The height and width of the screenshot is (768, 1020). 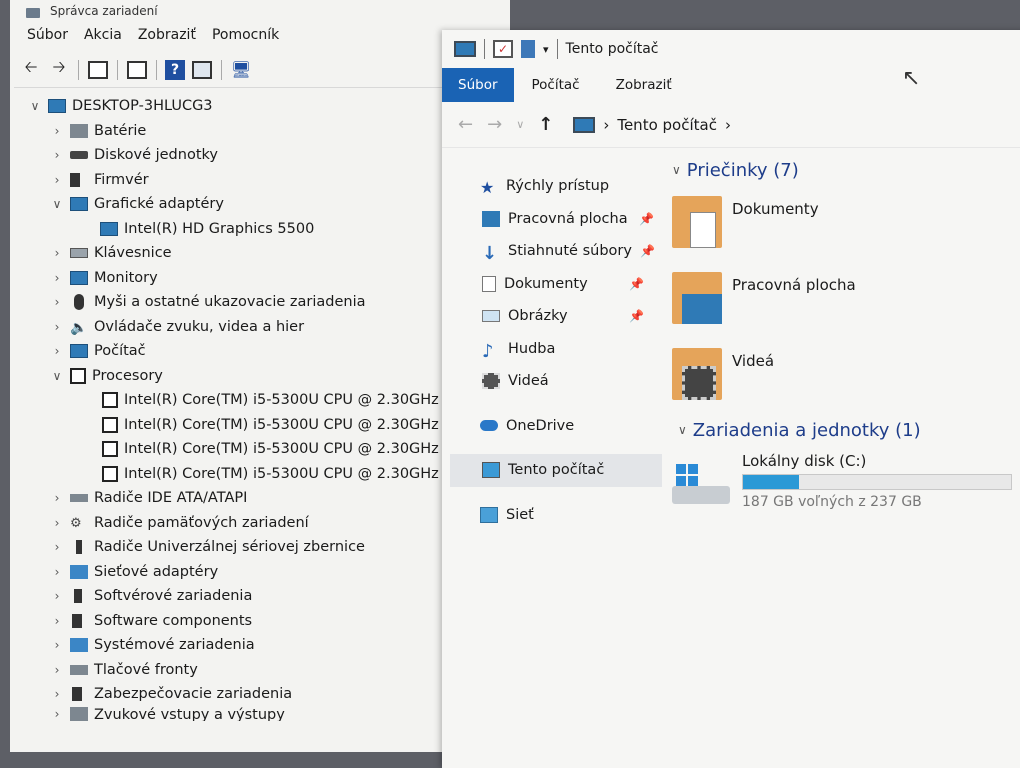 What do you see at coordinates (584, 124) in the screenshot?
I see `computer-icon` at bounding box center [584, 124].